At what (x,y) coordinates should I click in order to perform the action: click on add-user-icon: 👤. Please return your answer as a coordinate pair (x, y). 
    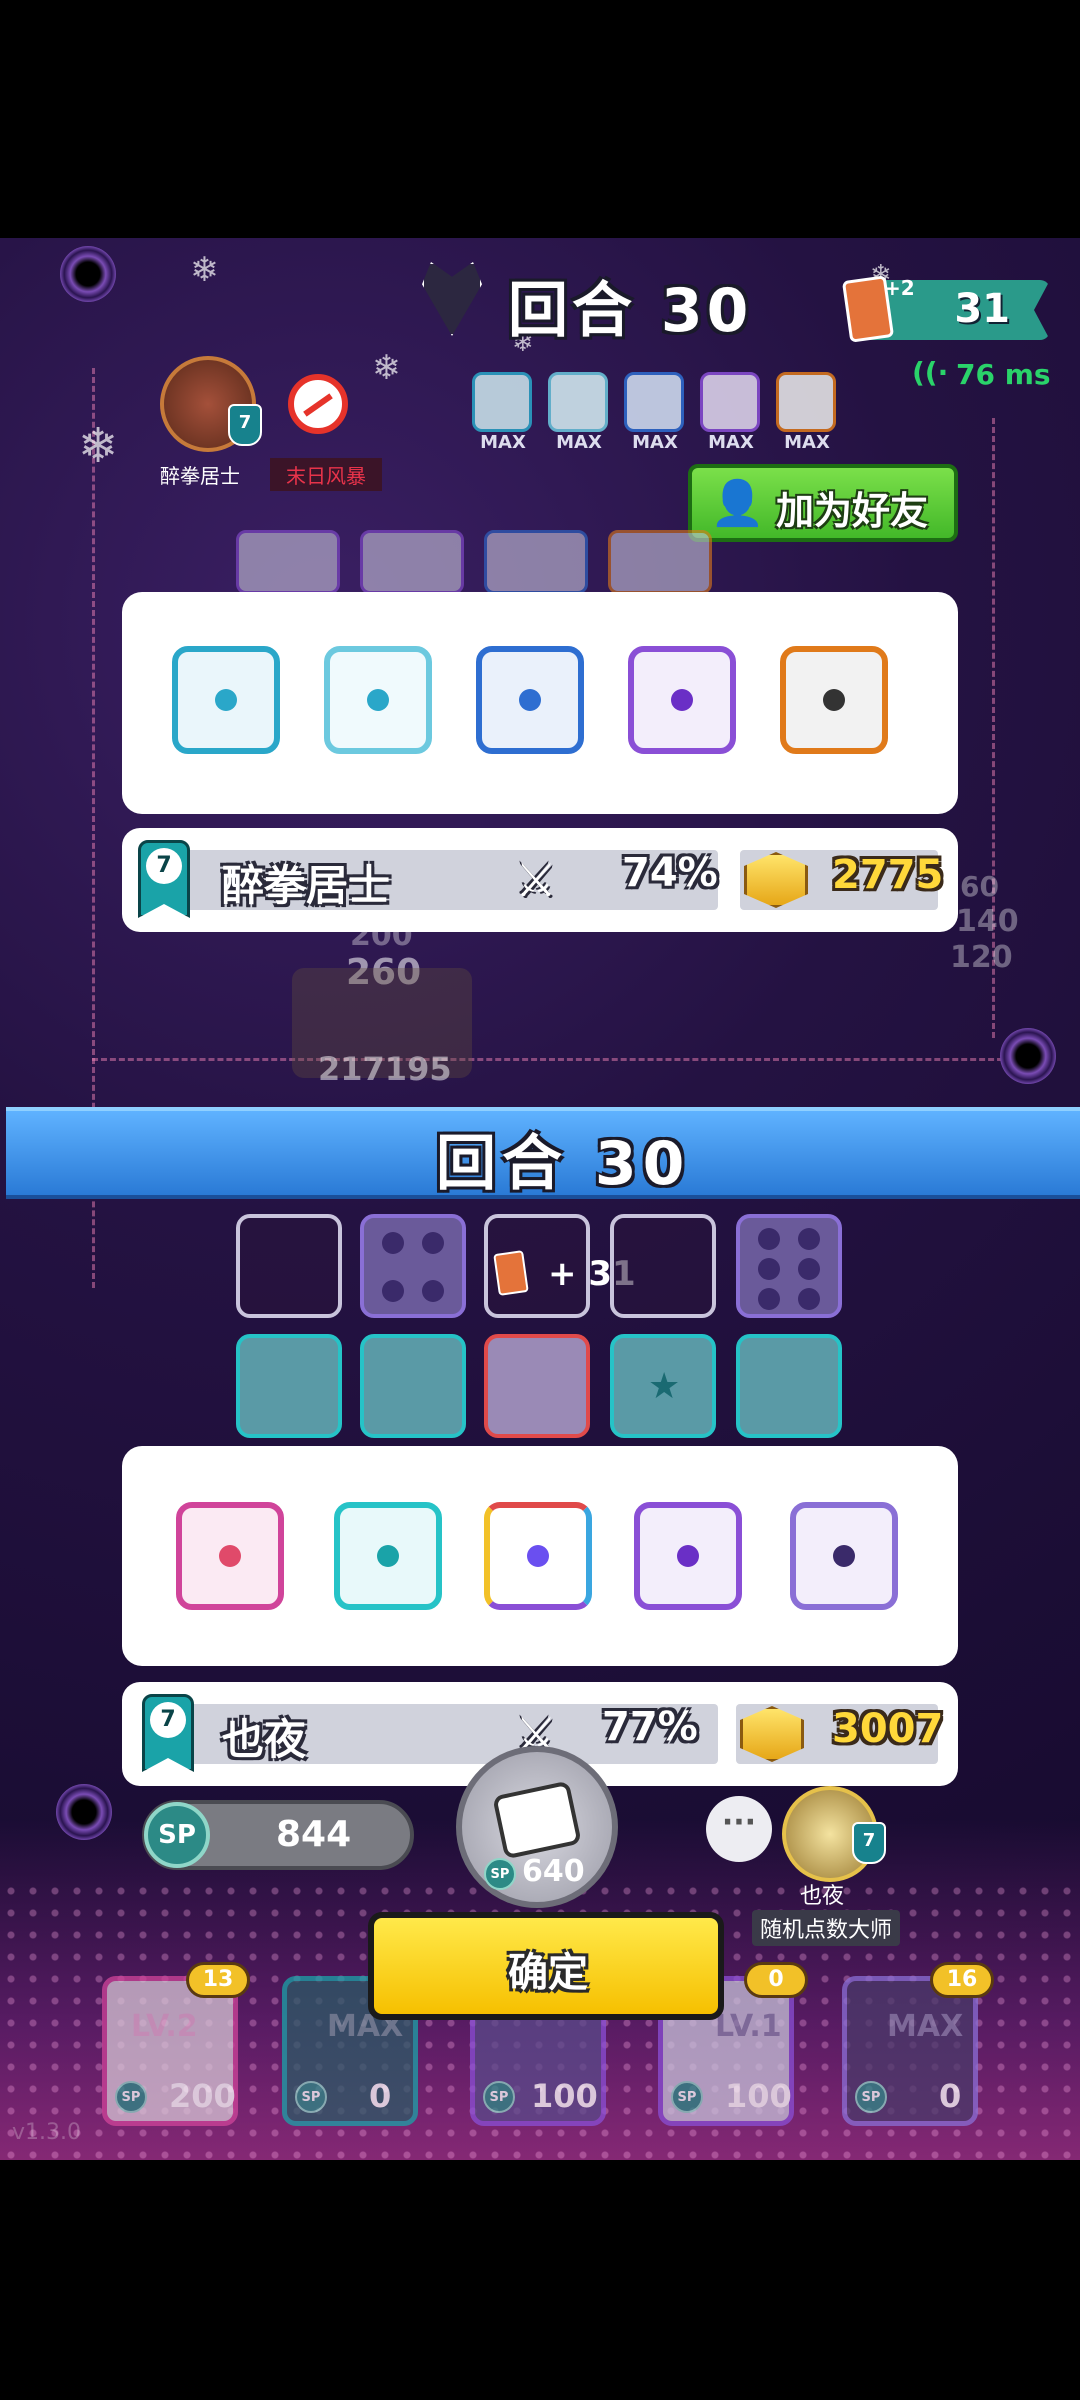
    Looking at the image, I should click on (737, 503).